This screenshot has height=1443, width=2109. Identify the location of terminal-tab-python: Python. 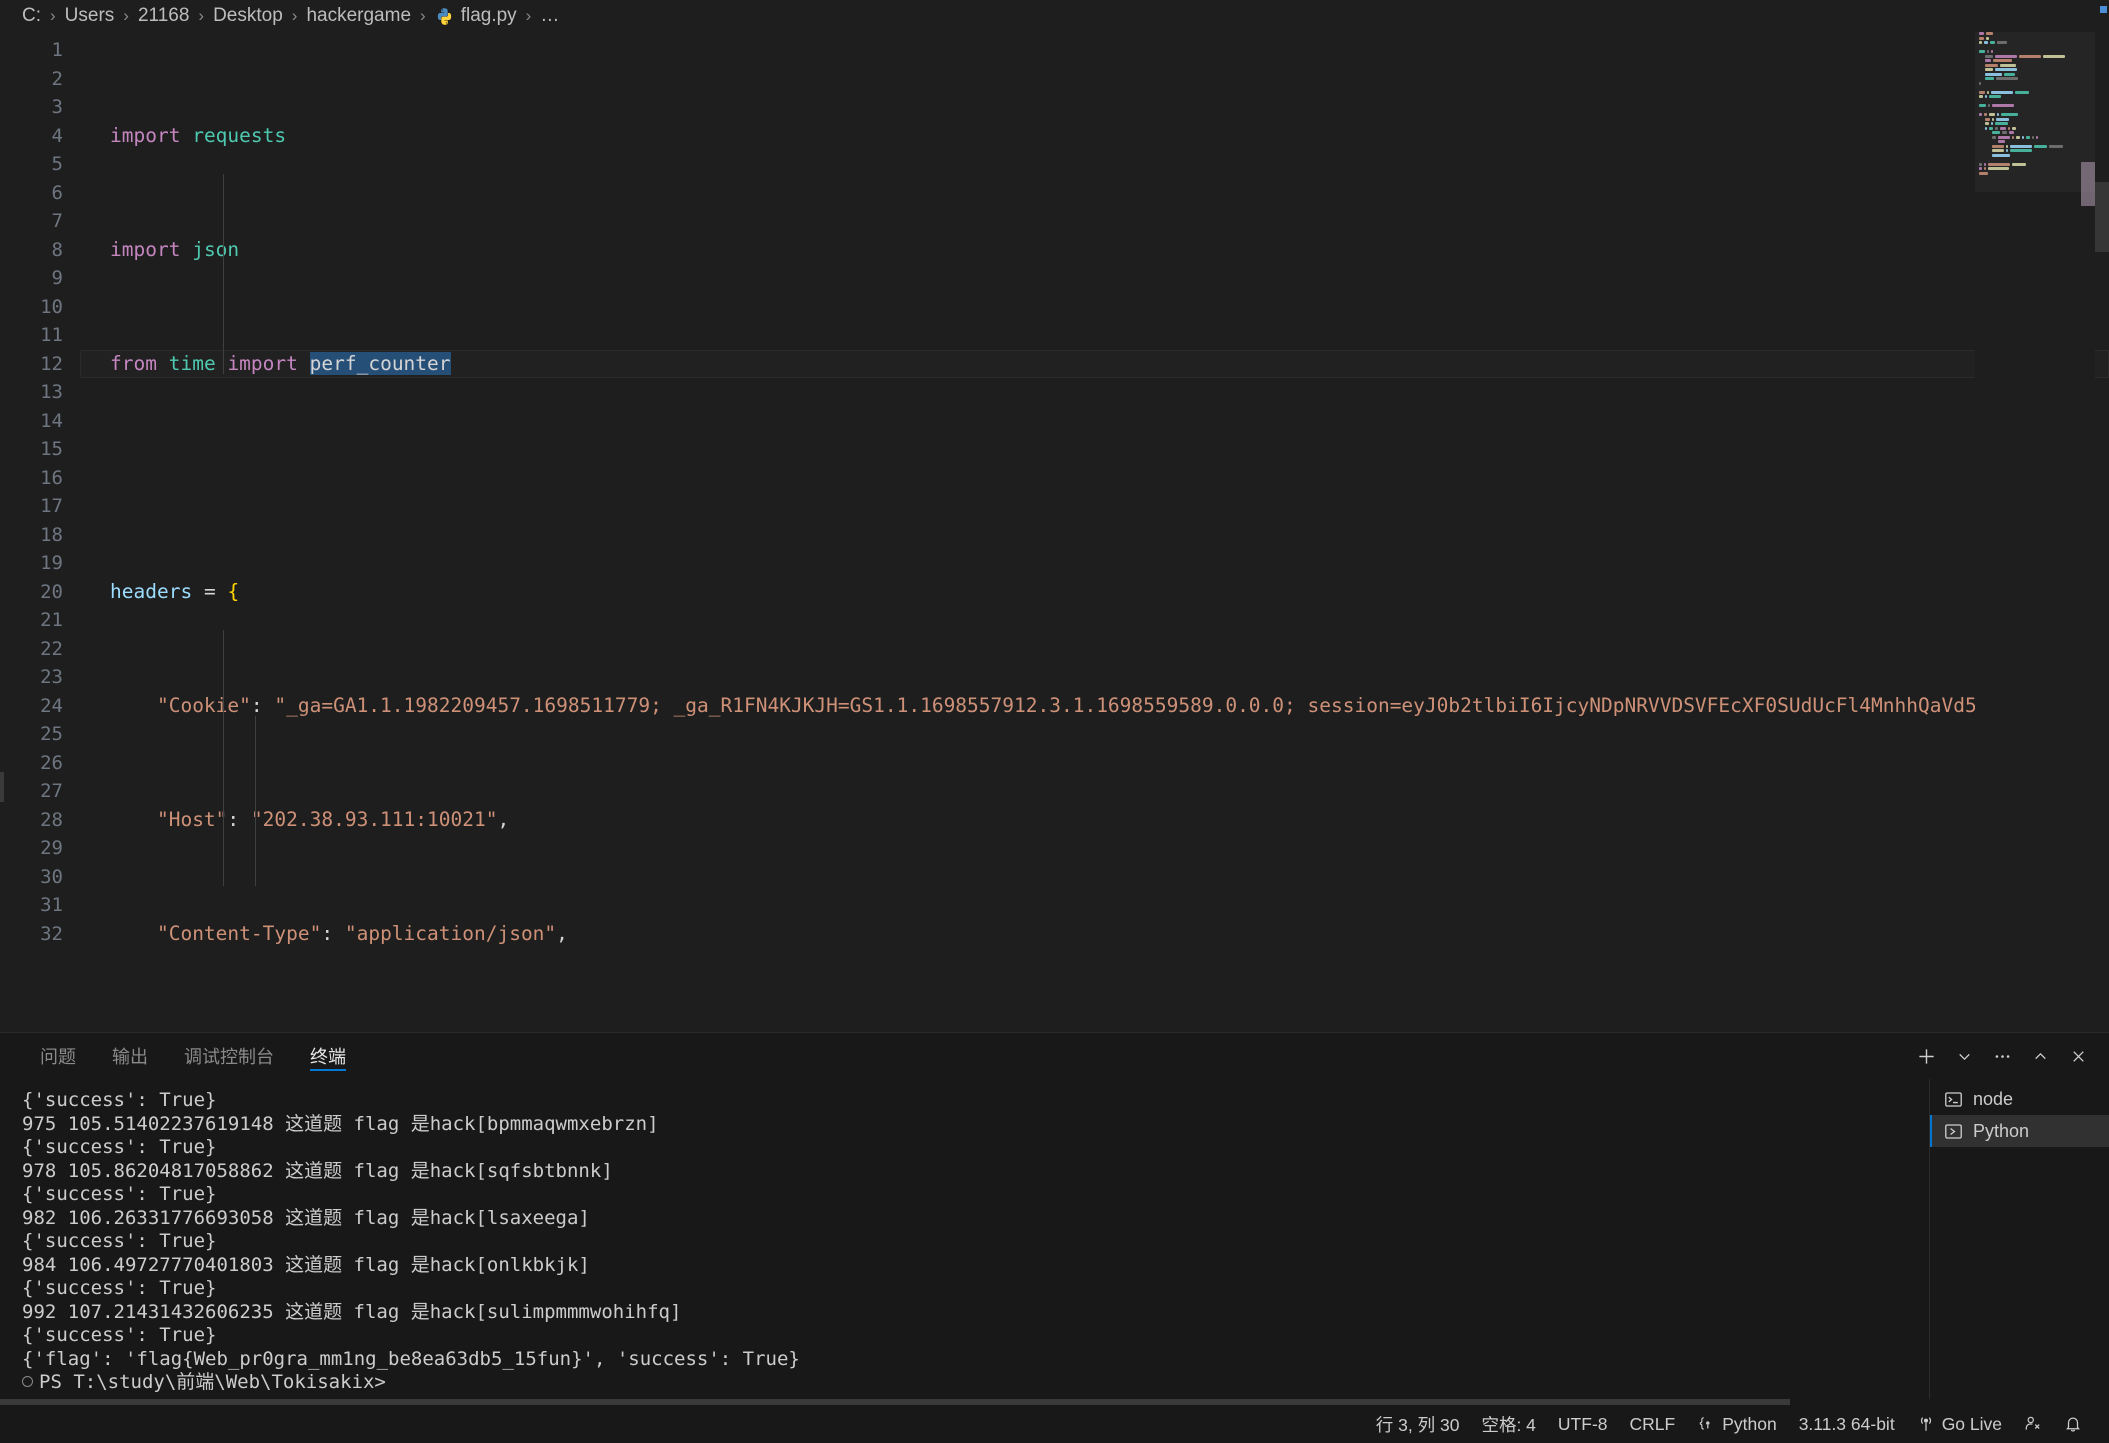
(2019, 1131).